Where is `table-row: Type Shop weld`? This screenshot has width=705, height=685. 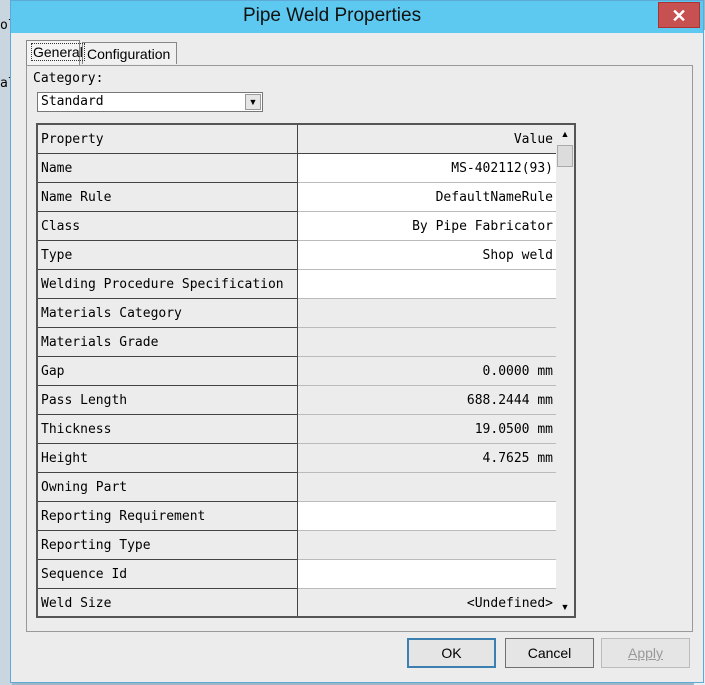 table-row: Type Shop weld is located at coordinates (297, 255).